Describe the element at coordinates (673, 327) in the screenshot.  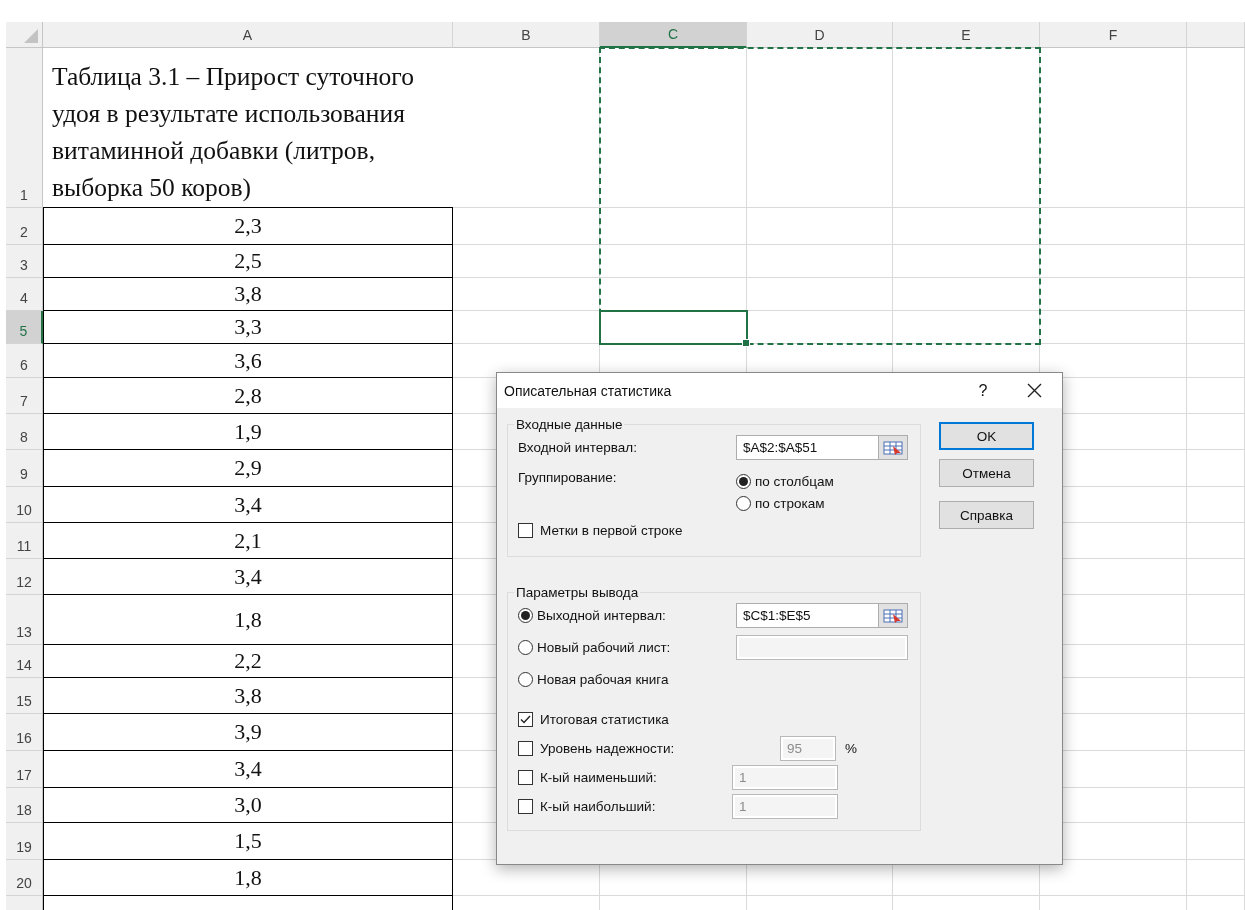
I see `active-cell` at that location.